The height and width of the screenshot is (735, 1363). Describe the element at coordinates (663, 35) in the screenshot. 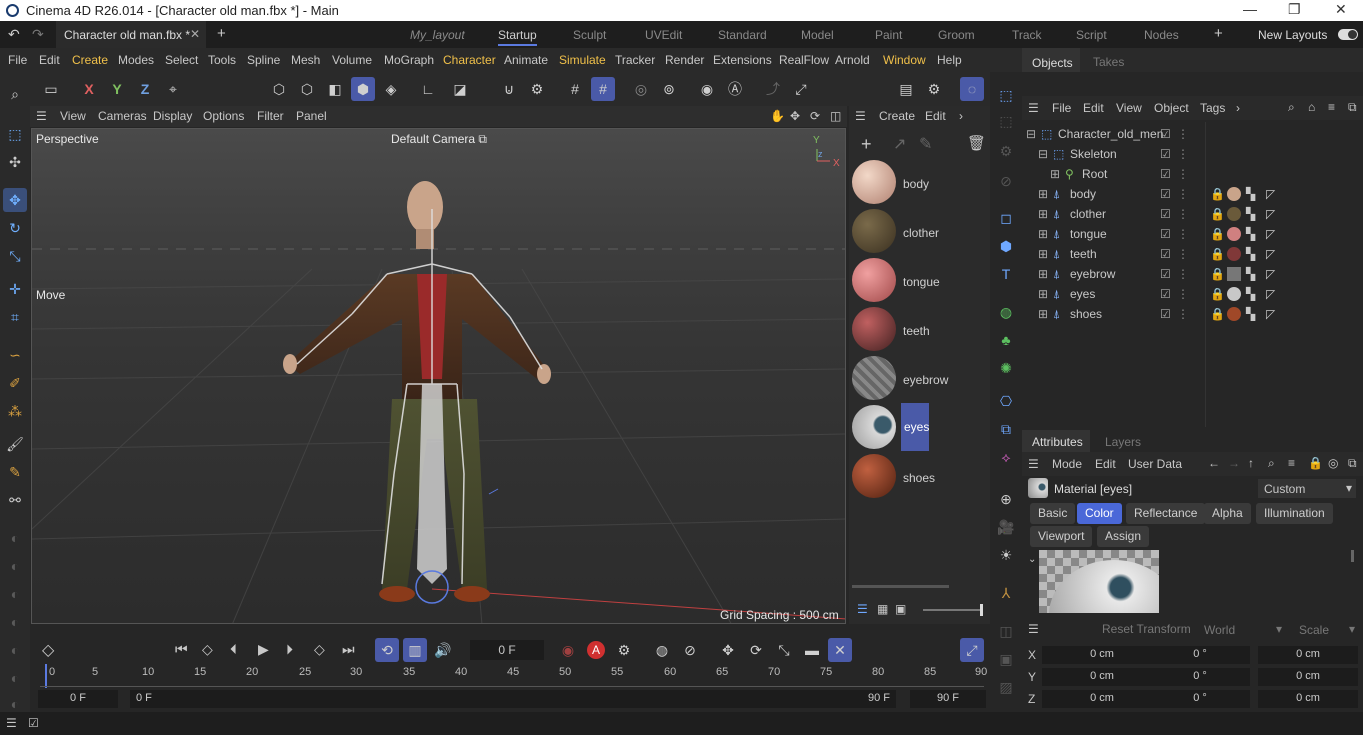

I see `layout-tab: UVEdit` at that location.